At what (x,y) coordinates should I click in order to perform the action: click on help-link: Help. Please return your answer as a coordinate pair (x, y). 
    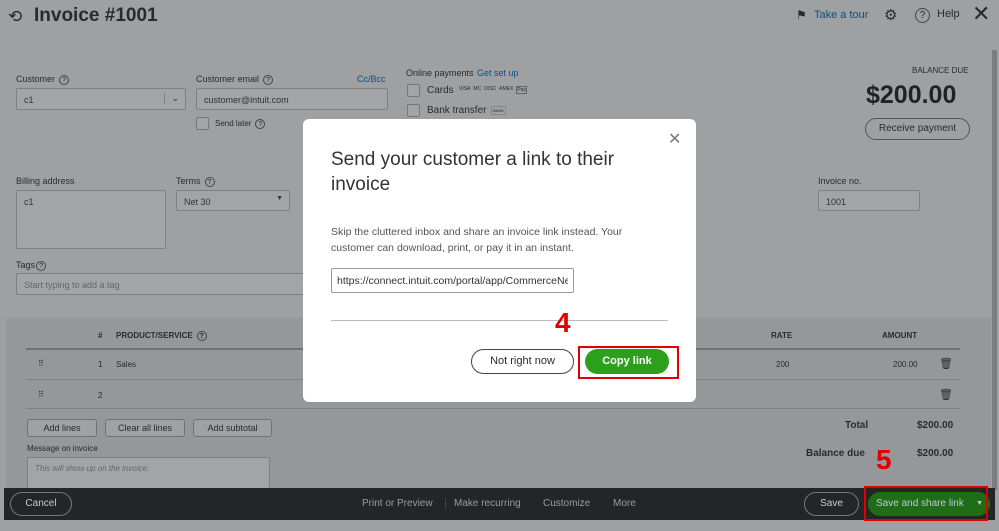
    Looking at the image, I should click on (948, 14).